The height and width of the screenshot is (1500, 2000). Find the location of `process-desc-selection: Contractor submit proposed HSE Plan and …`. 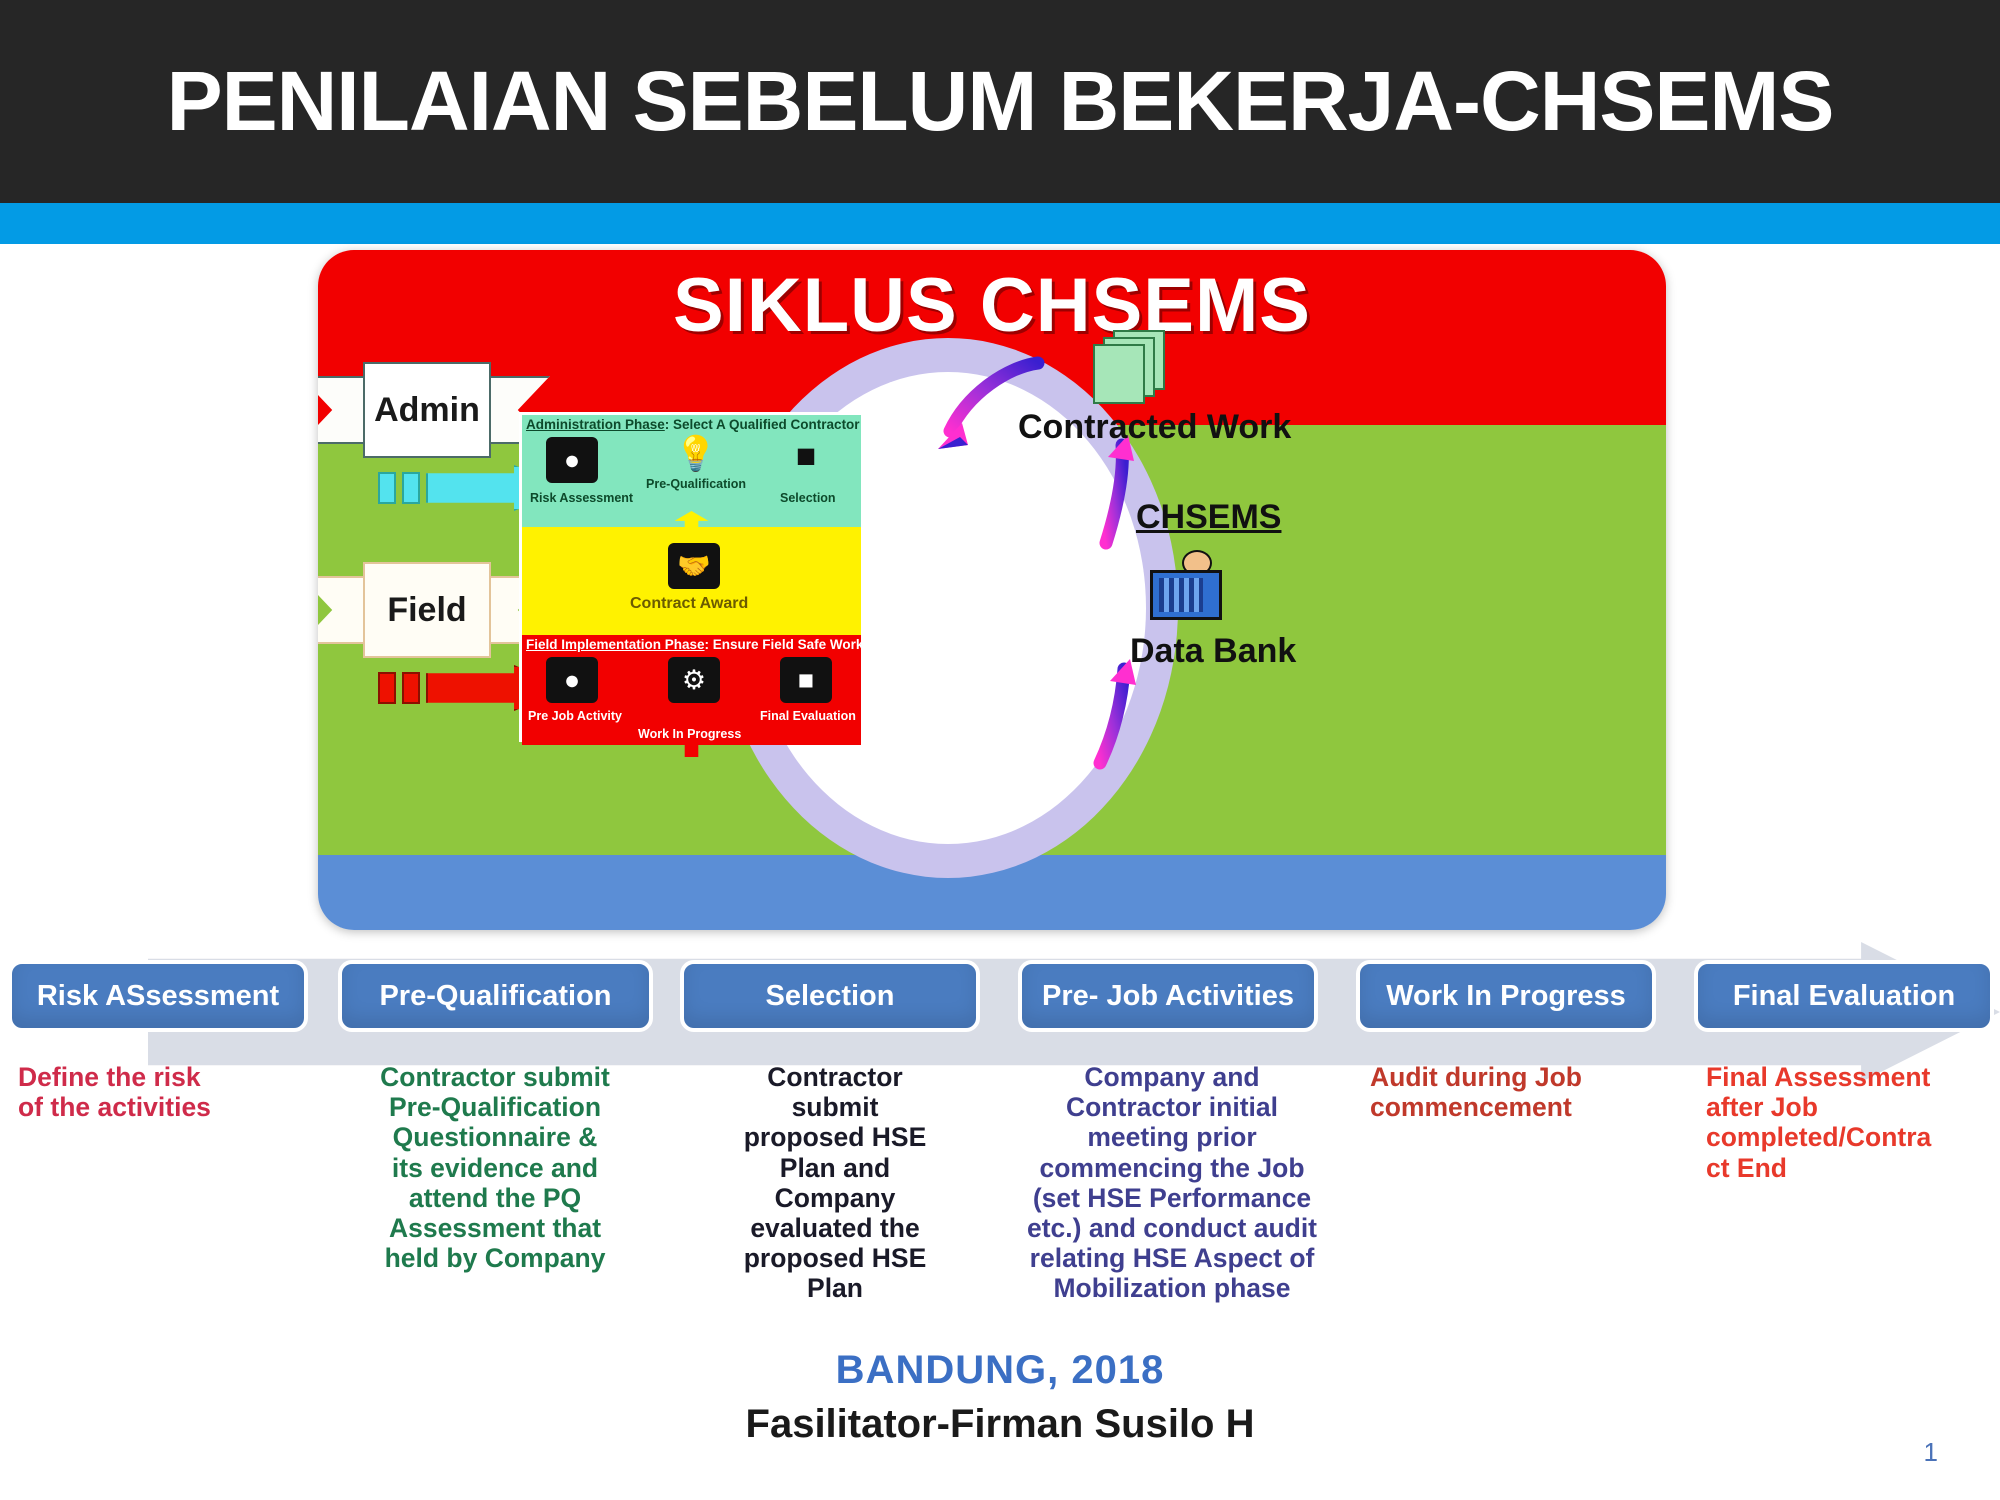

process-desc-selection: Contractor submit proposed HSE Plan and … is located at coordinates (835, 1183).